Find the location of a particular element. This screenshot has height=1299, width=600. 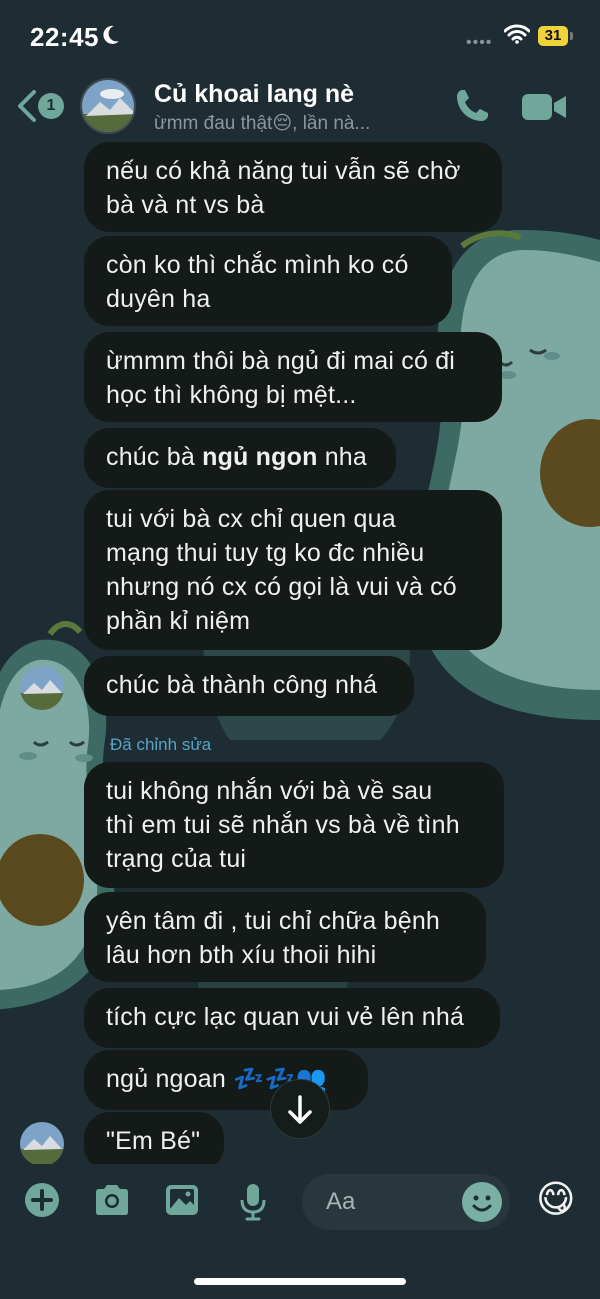

plus-icon is located at coordinates (42, 1200).